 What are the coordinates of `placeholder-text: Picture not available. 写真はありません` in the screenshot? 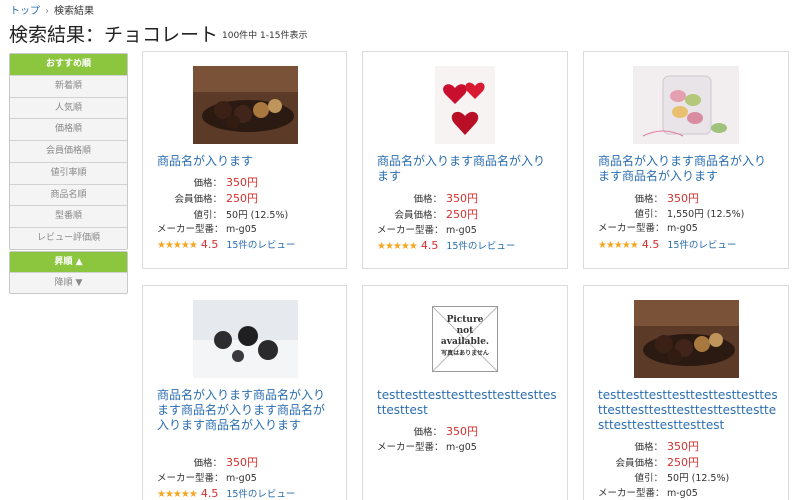 It's located at (465, 337).